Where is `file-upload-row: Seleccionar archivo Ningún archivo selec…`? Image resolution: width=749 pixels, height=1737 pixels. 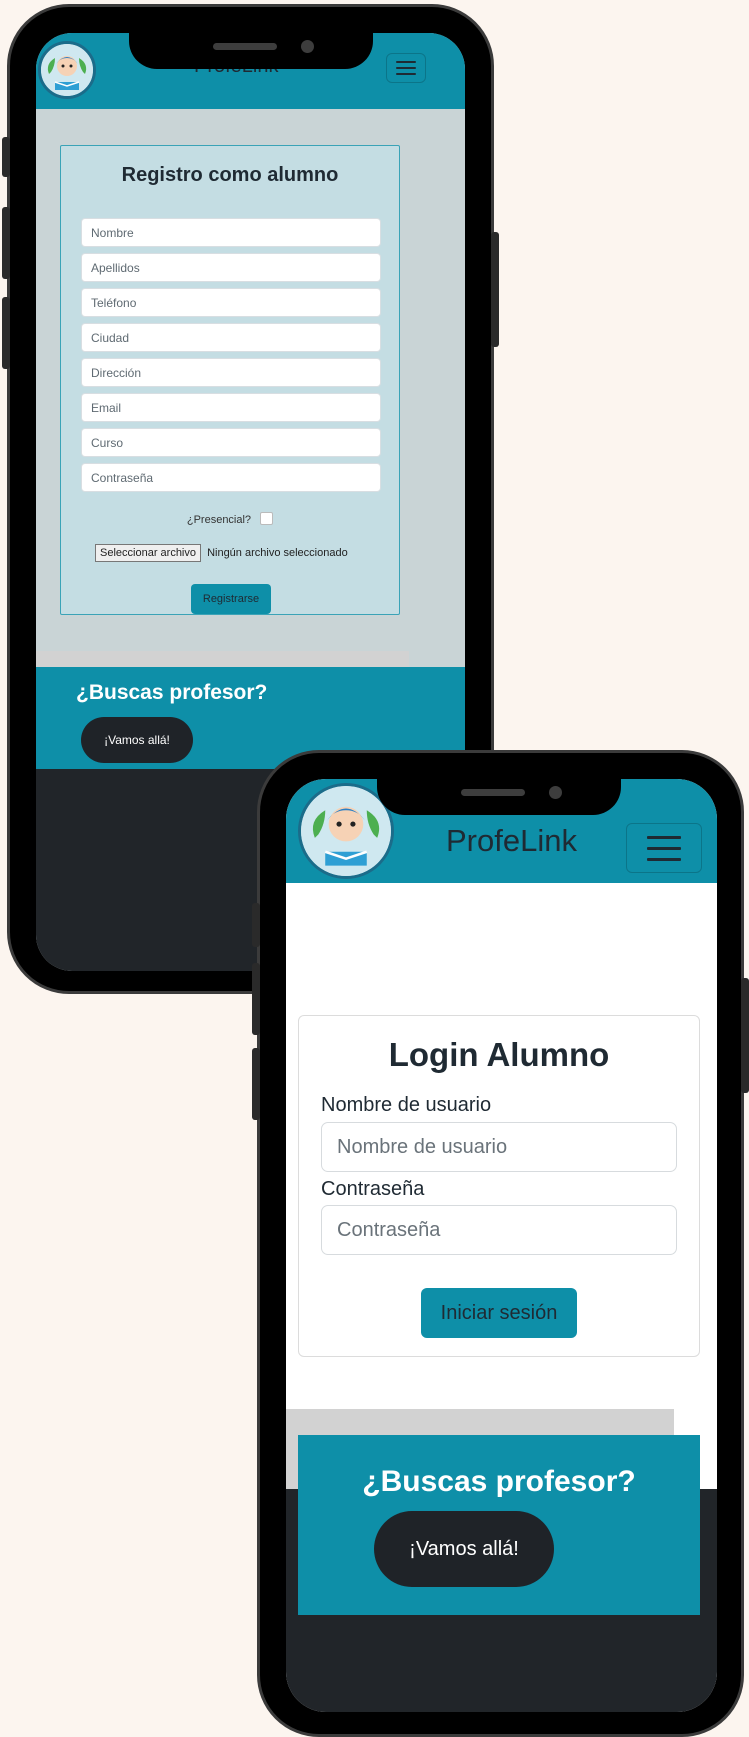
file-upload-row: Seleccionar archivo Ningún archivo selec… is located at coordinates (221, 553).